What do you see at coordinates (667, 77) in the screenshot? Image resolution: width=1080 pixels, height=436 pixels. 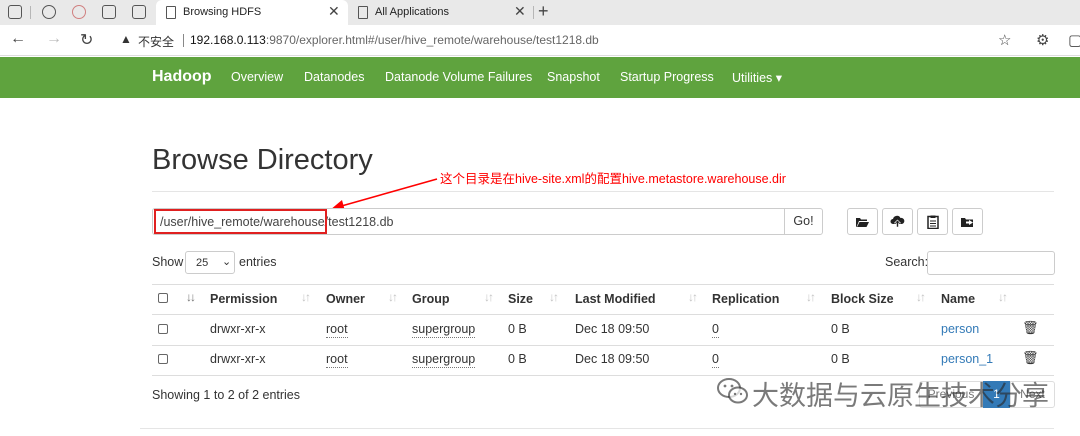 I see `nav-startup-progress: Startup Progress` at bounding box center [667, 77].